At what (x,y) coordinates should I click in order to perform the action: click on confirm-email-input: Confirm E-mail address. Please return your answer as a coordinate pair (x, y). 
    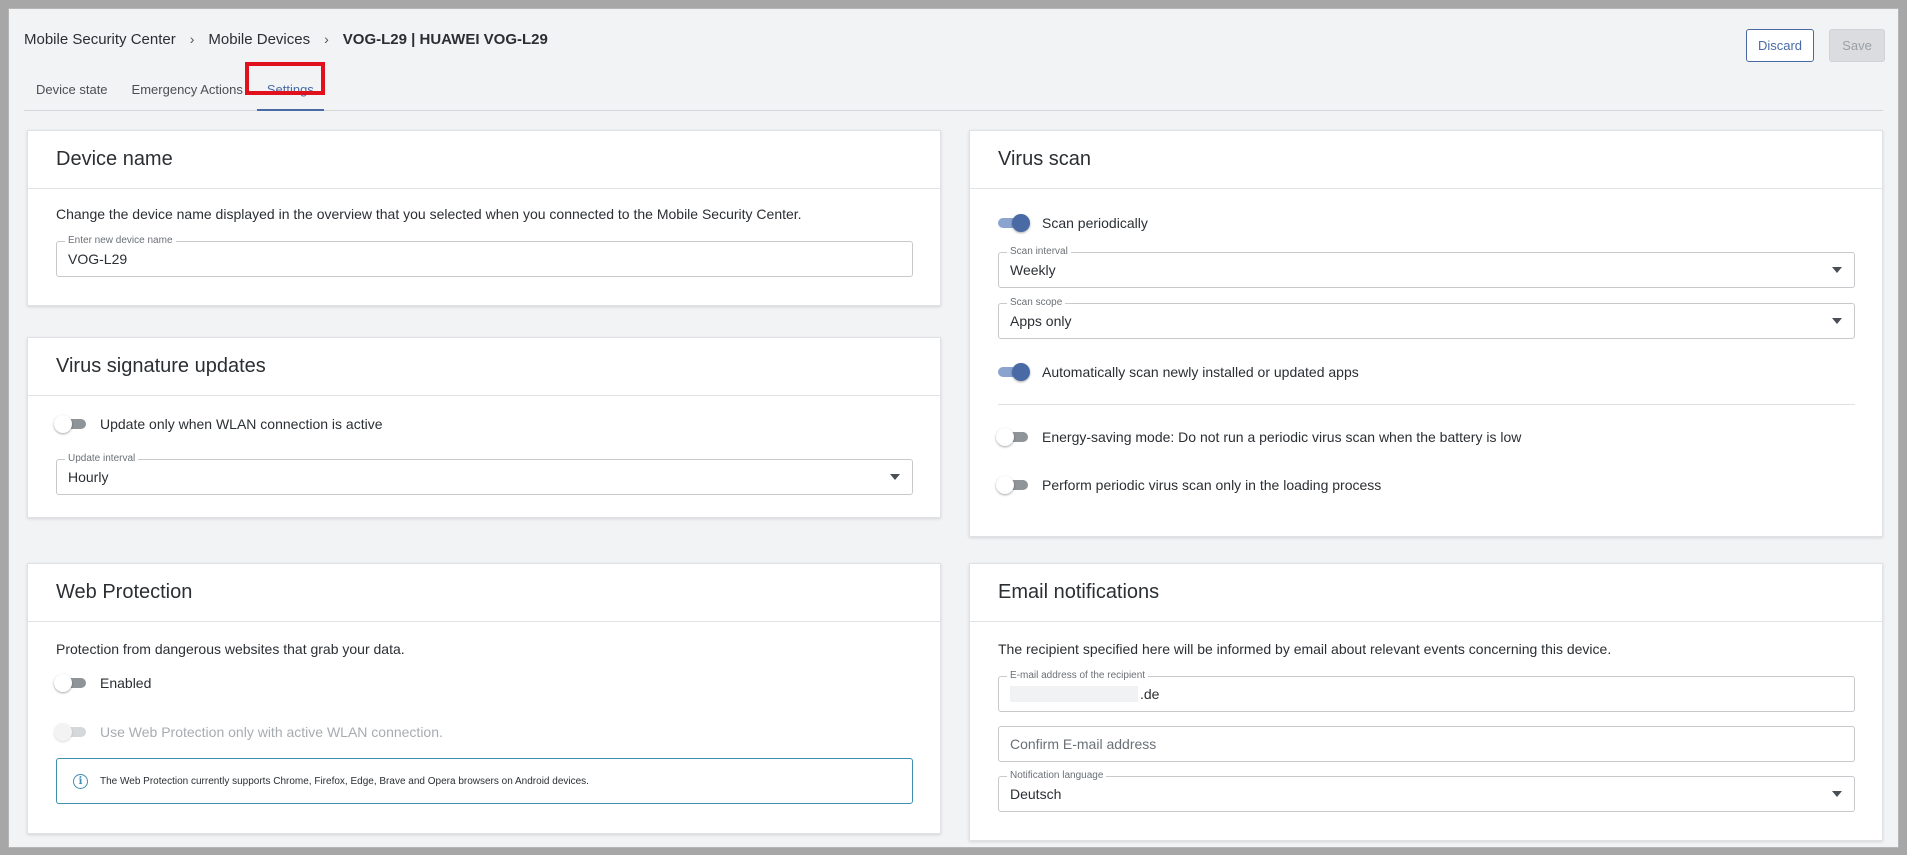
    Looking at the image, I should click on (1426, 744).